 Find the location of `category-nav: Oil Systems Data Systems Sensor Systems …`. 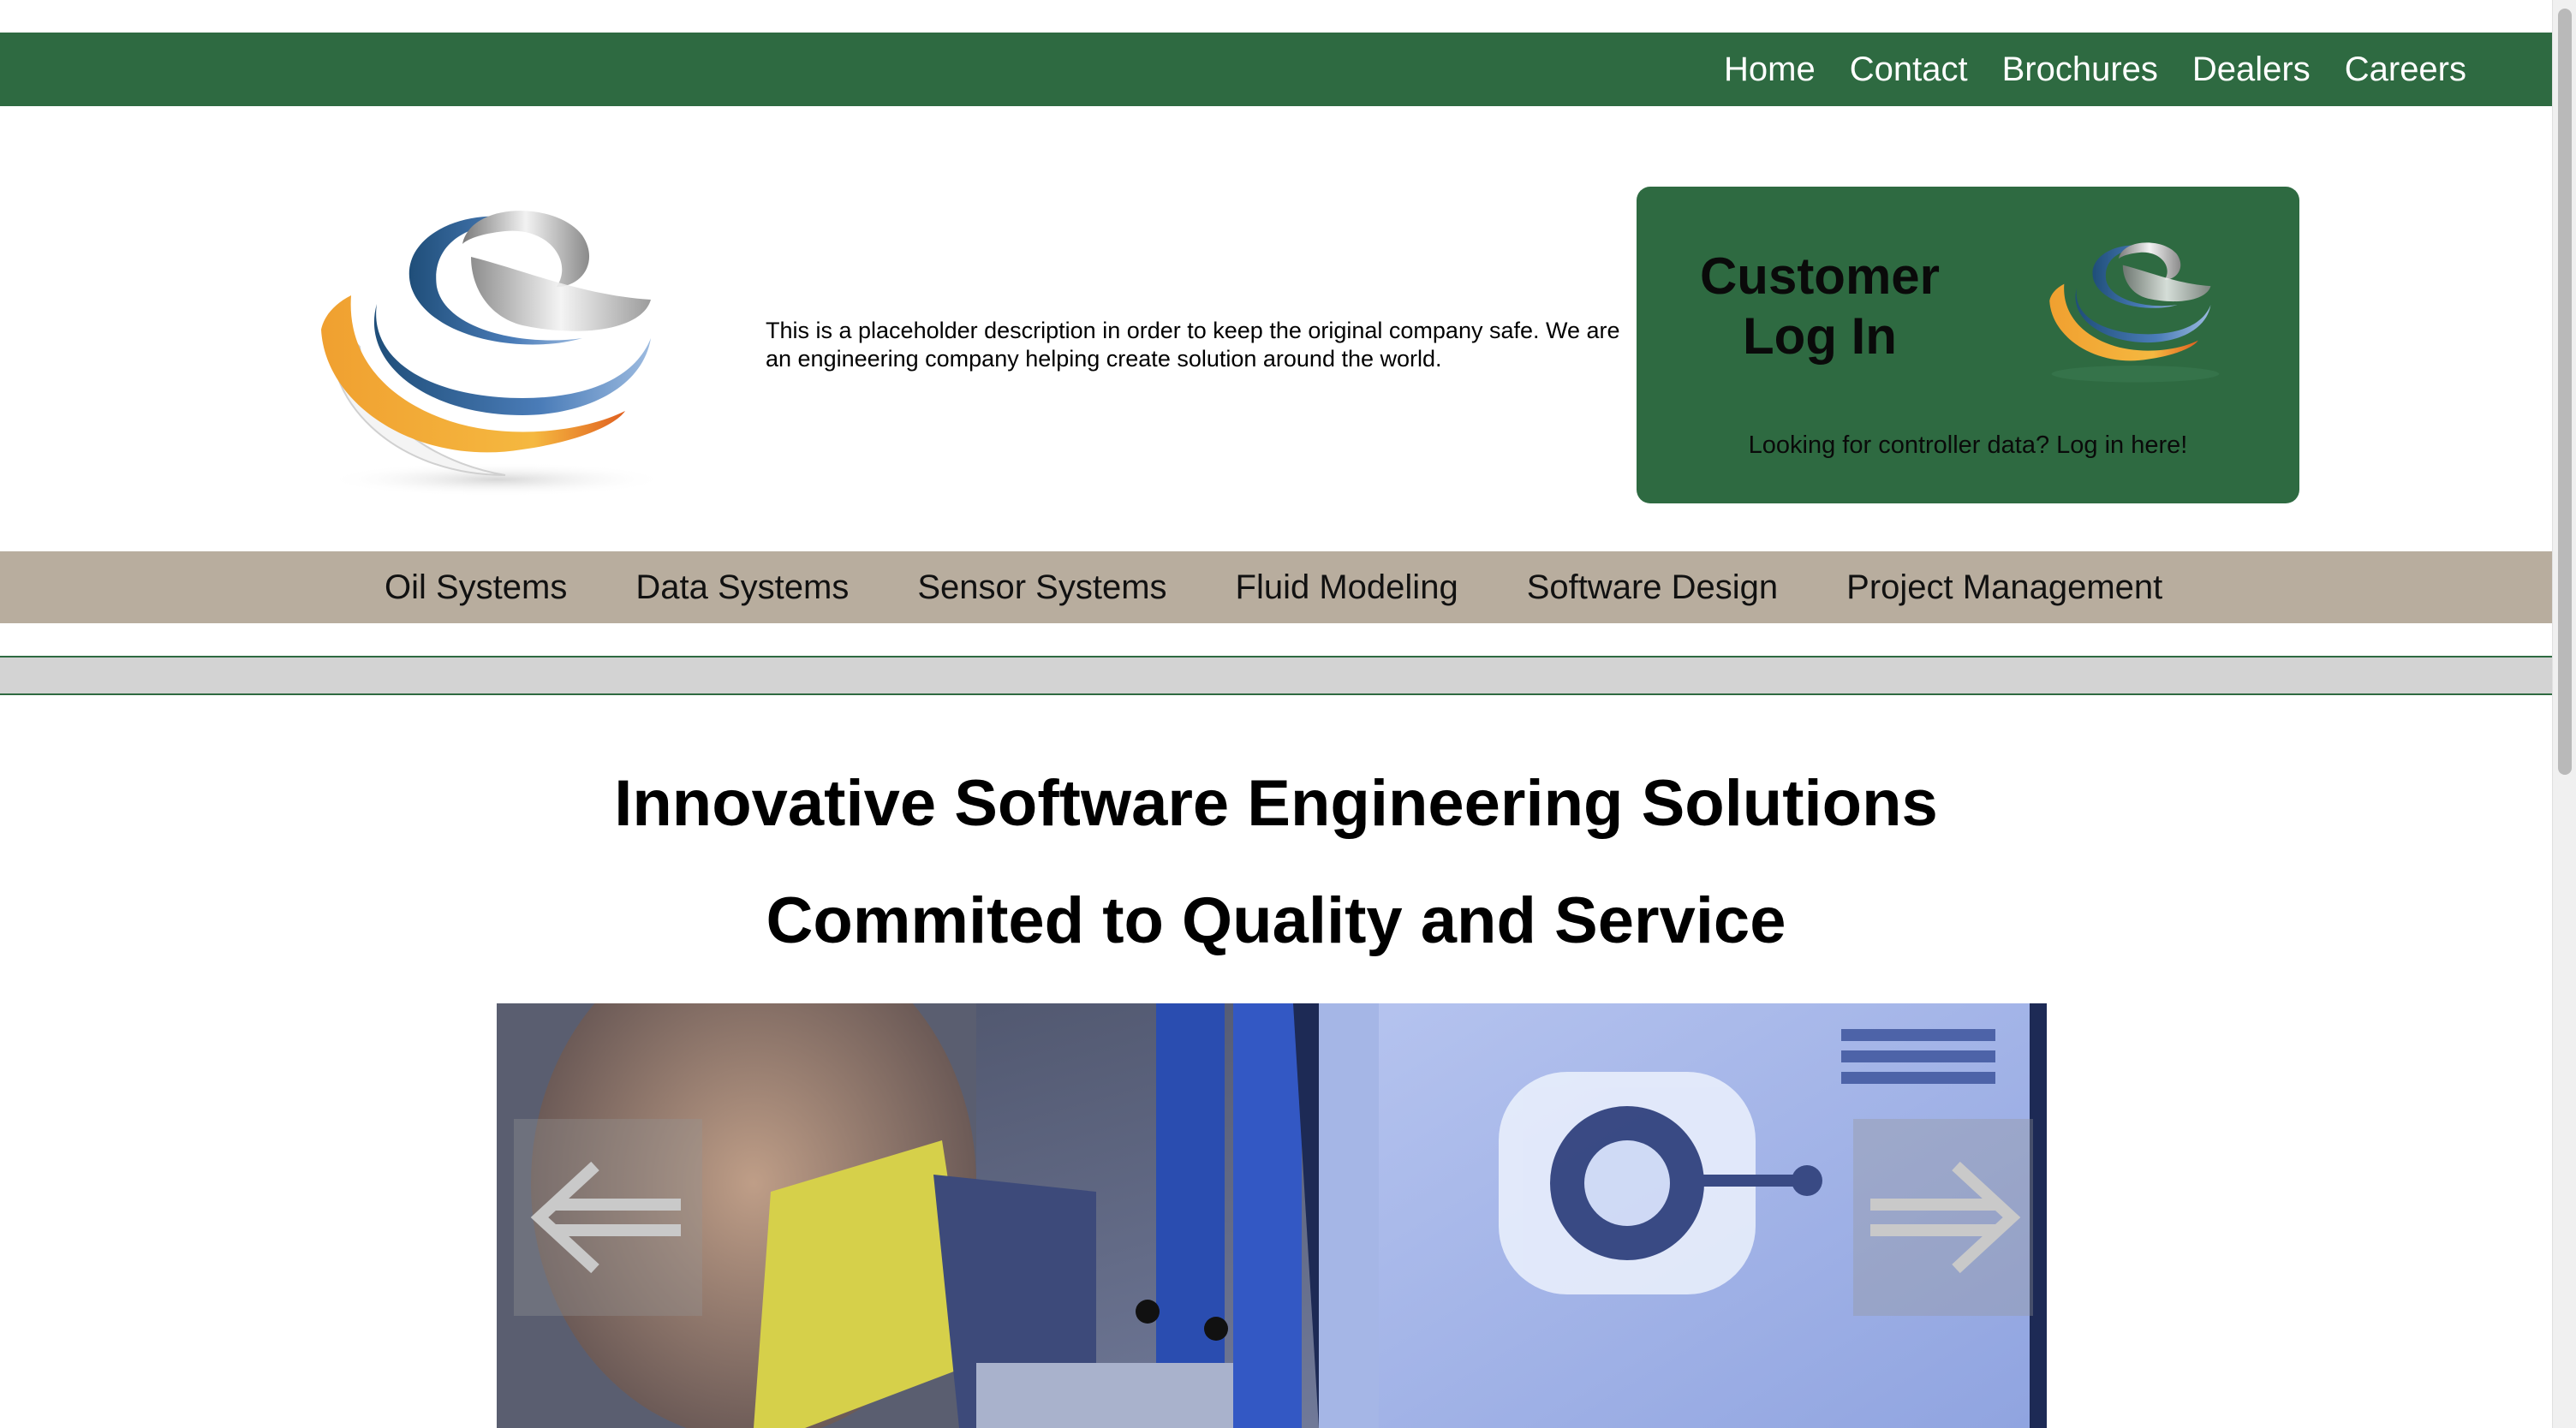

category-nav: Oil Systems Data Systems Sensor Systems … is located at coordinates (1273, 587).